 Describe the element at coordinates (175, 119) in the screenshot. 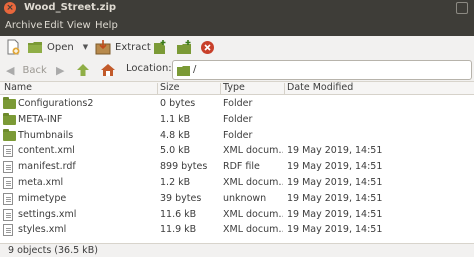

I see `file-size: 1.1 kB` at that location.